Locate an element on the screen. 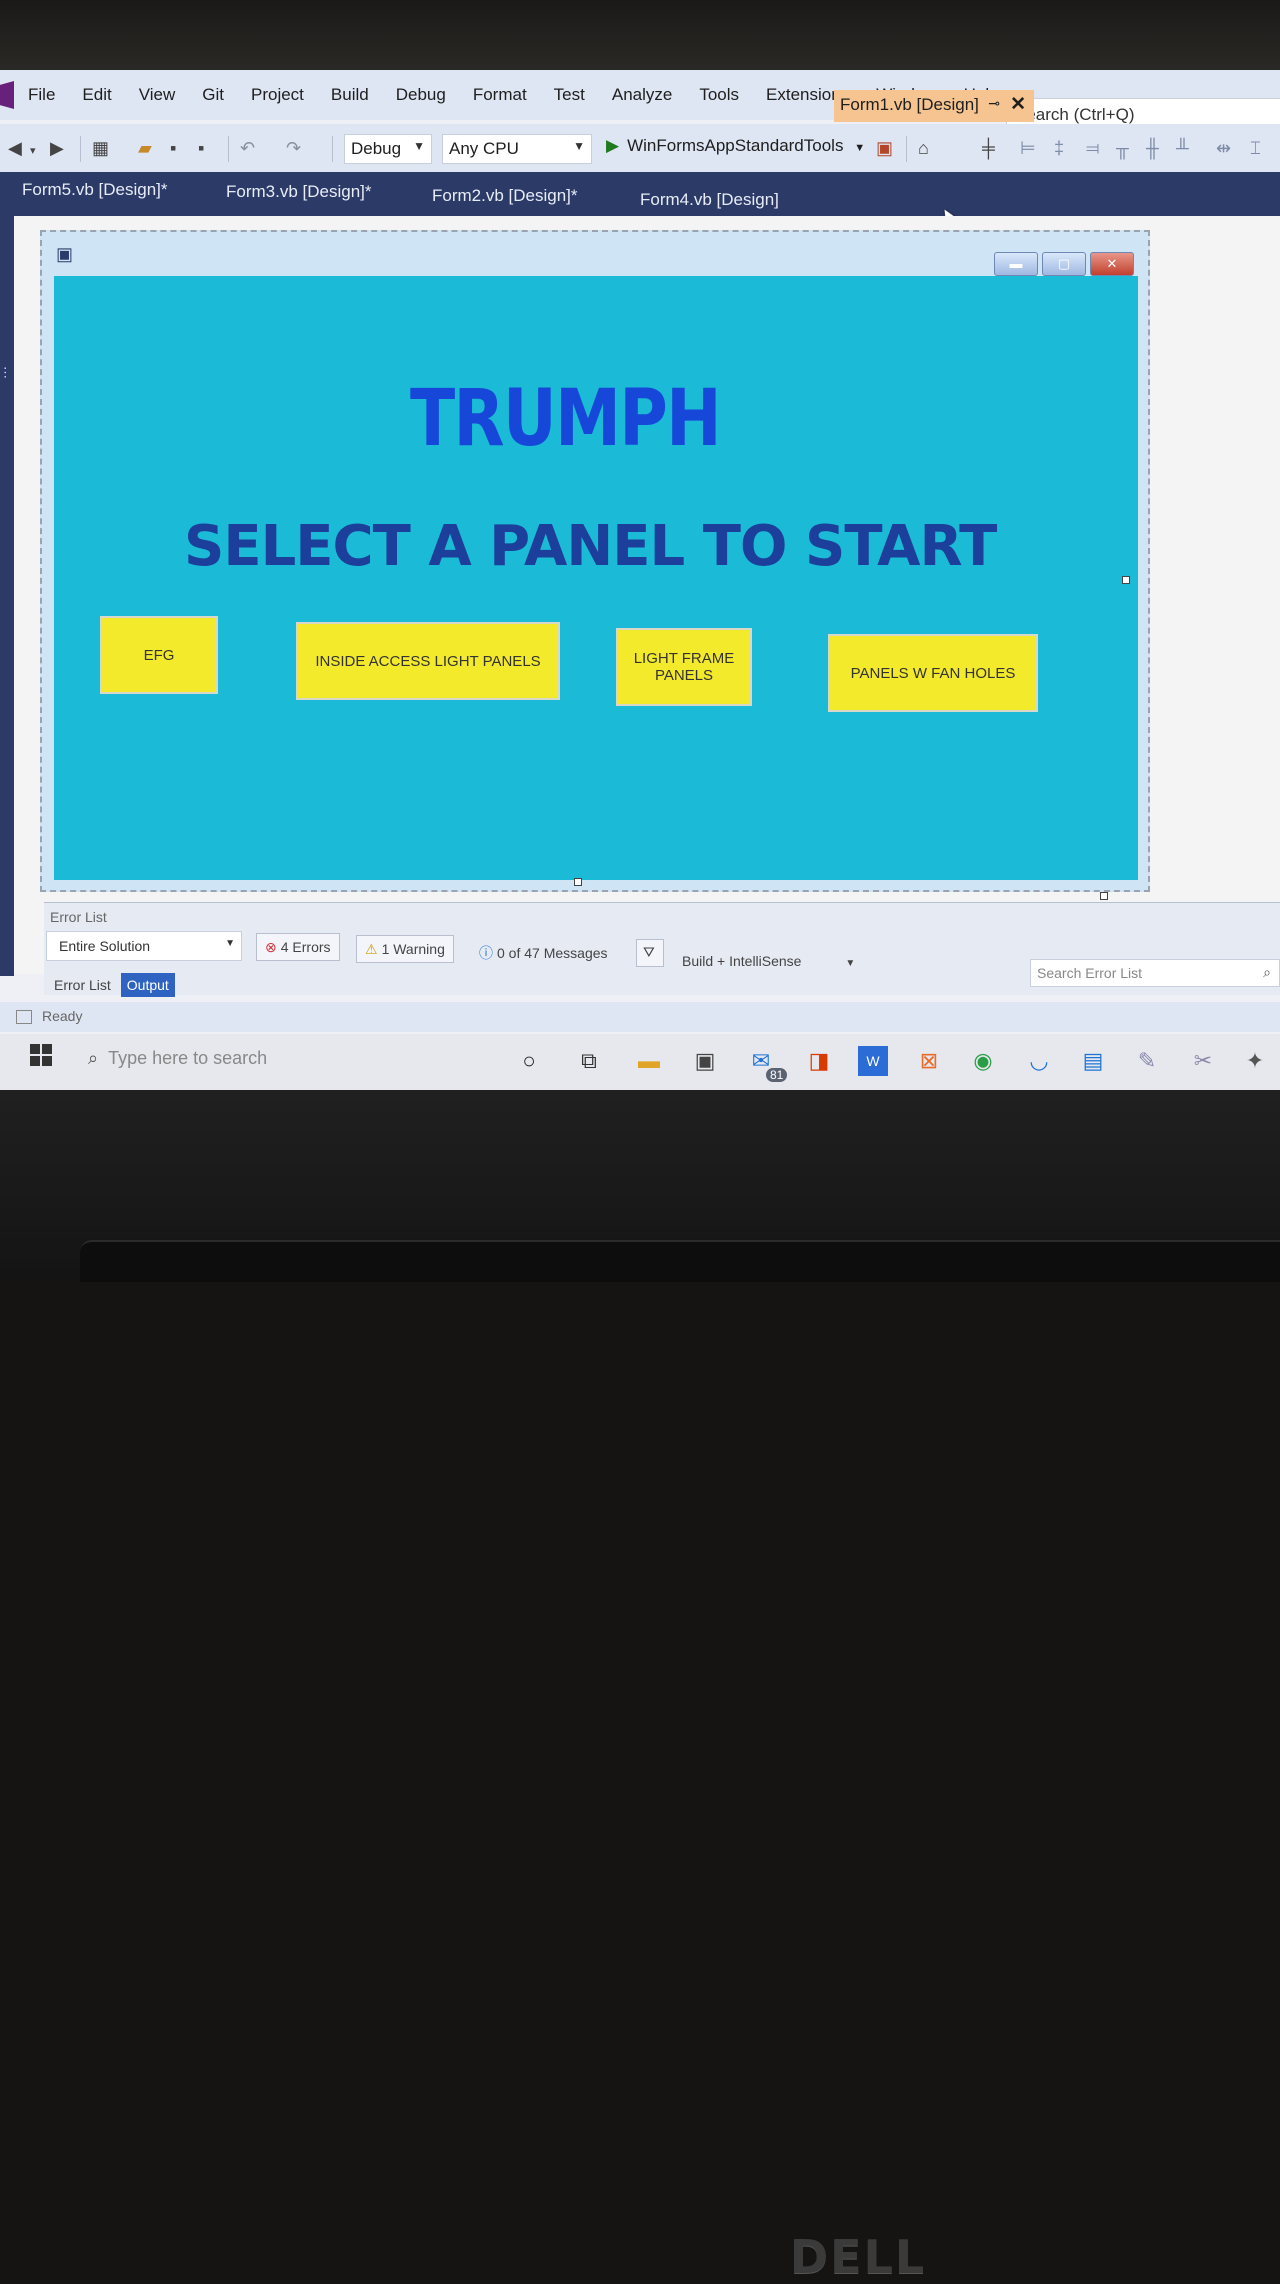  menu-format: Format is located at coordinates (500, 95).